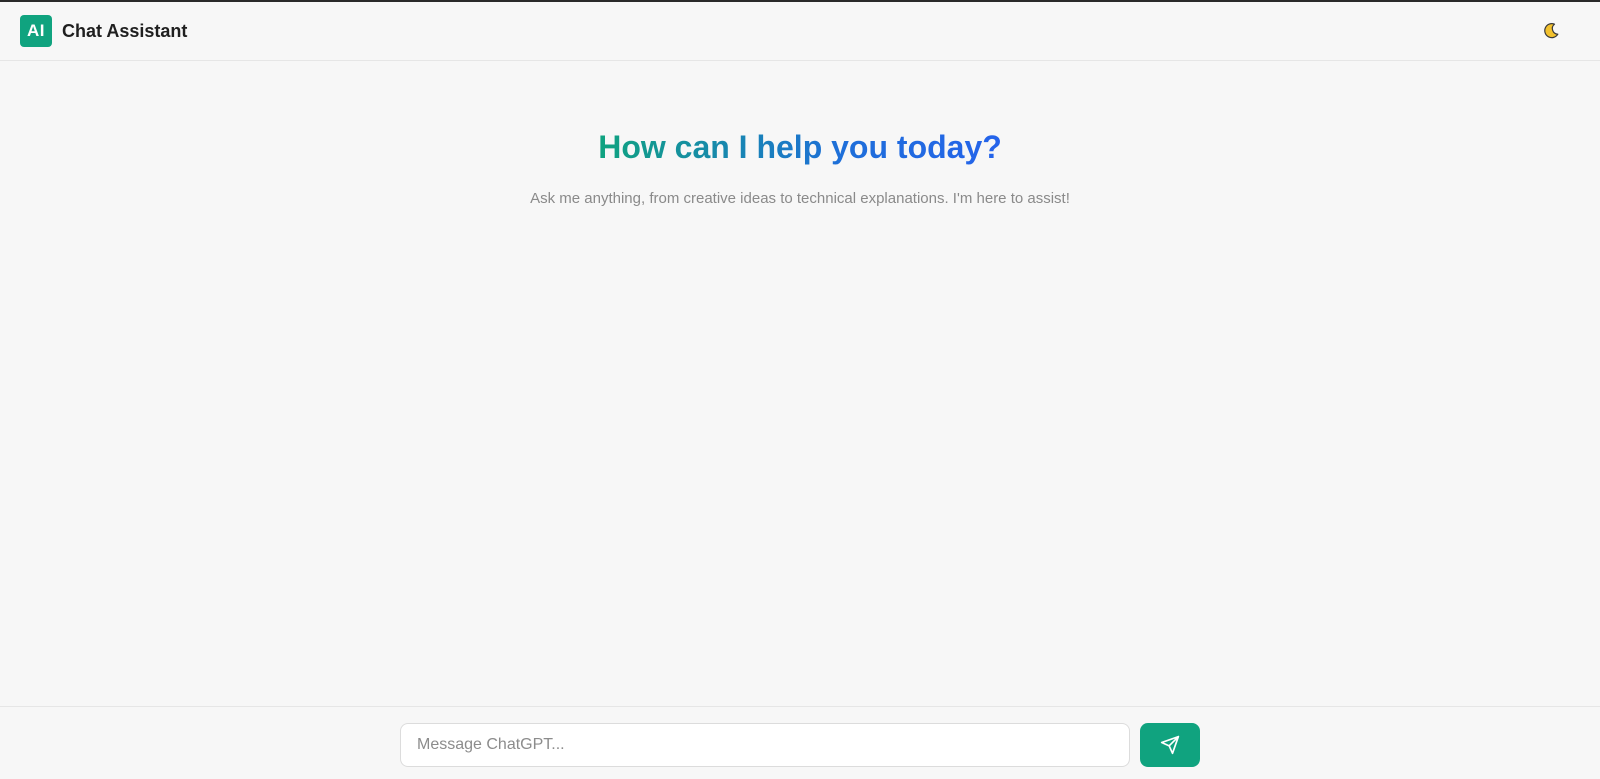  Describe the element at coordinates (765, 745) in the screenshot. I see `message-input` at that location.